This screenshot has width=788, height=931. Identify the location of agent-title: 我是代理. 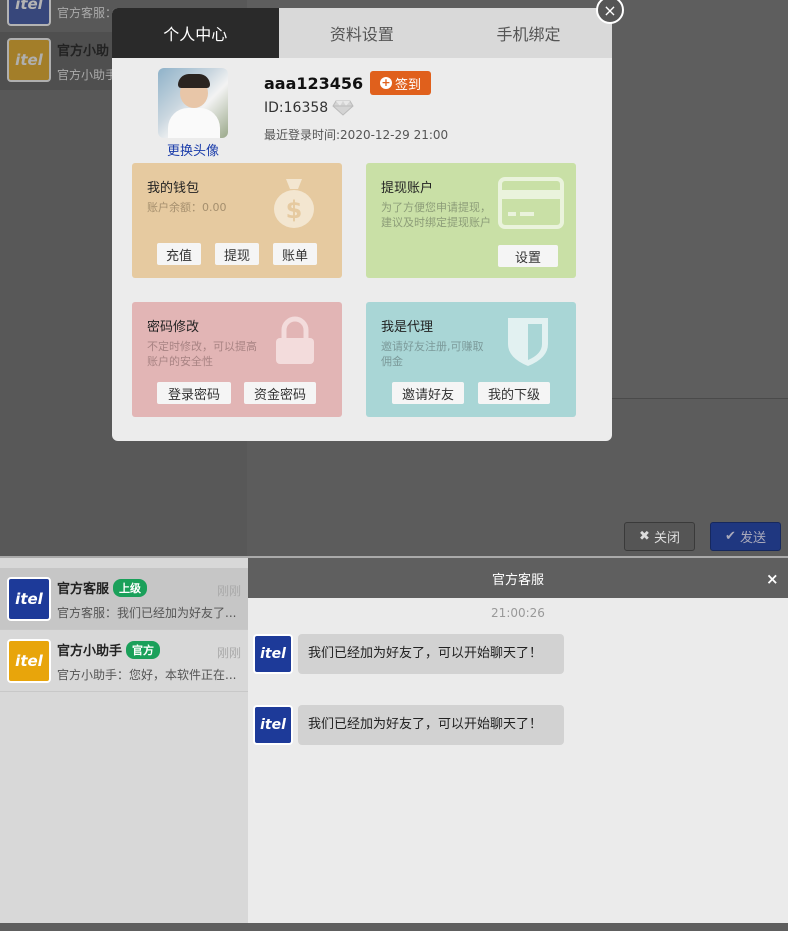
(407, 327).